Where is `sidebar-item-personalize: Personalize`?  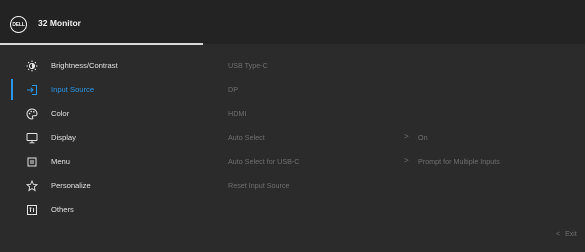 sidebar-item-personalize: Personalize is located at coordinates (102, 186).